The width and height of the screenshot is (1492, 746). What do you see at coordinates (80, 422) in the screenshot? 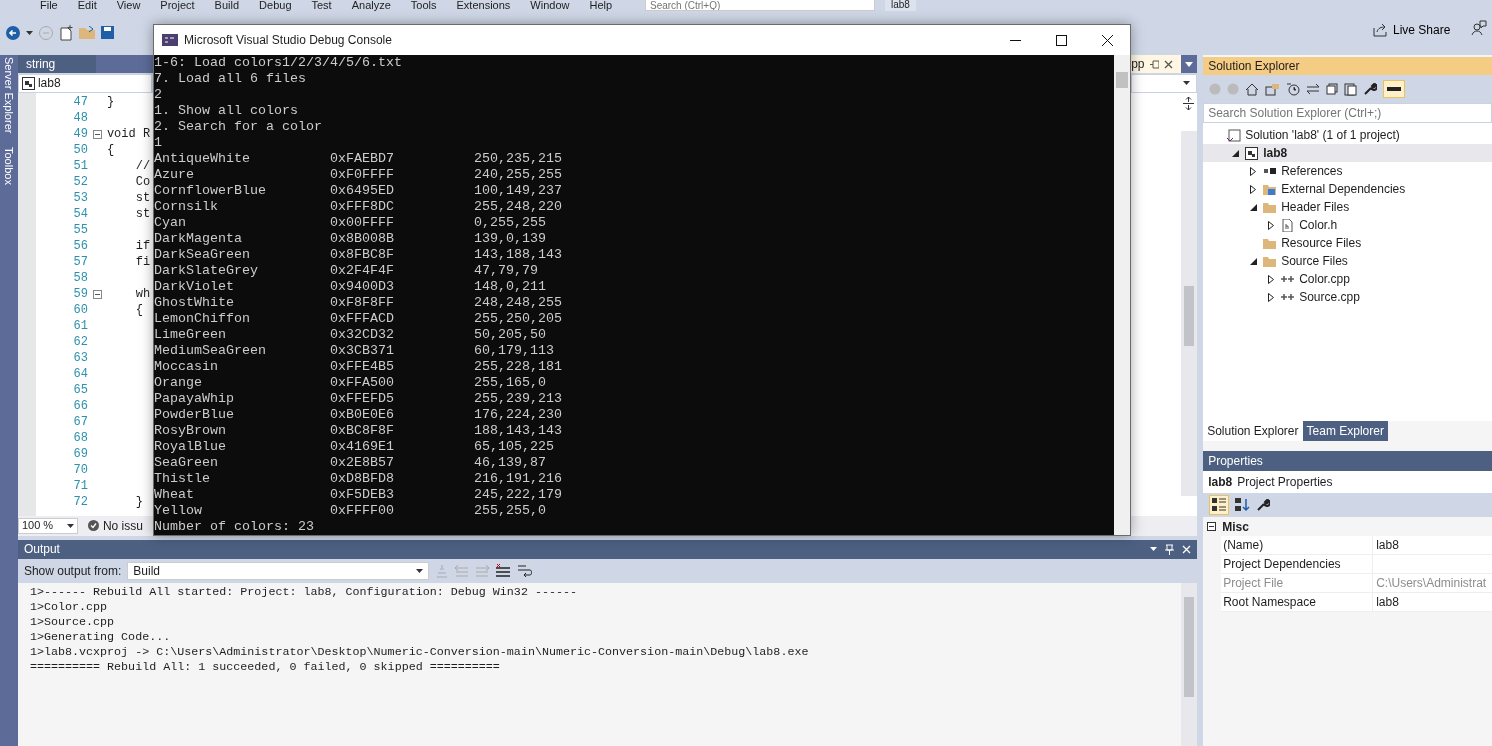
I see `line-number: 67` at bounding box center [80, 422].